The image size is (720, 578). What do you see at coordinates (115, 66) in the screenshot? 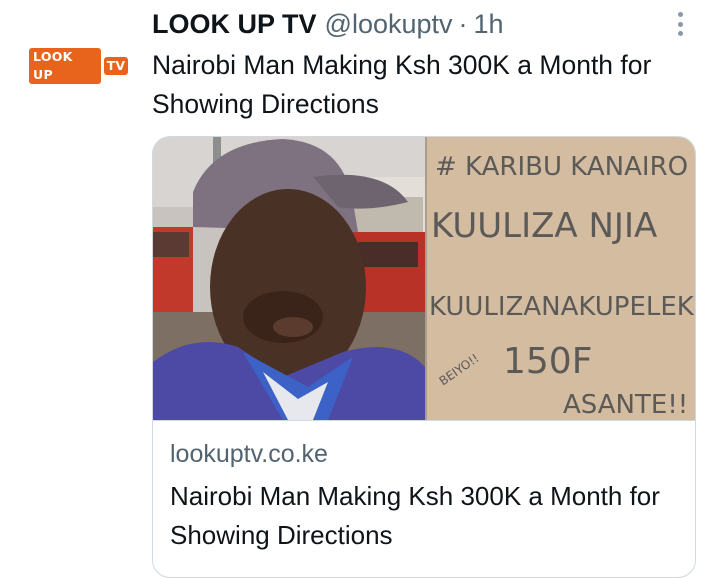
I see `logo-word-tv: TV` at bounding box center [115, 66].